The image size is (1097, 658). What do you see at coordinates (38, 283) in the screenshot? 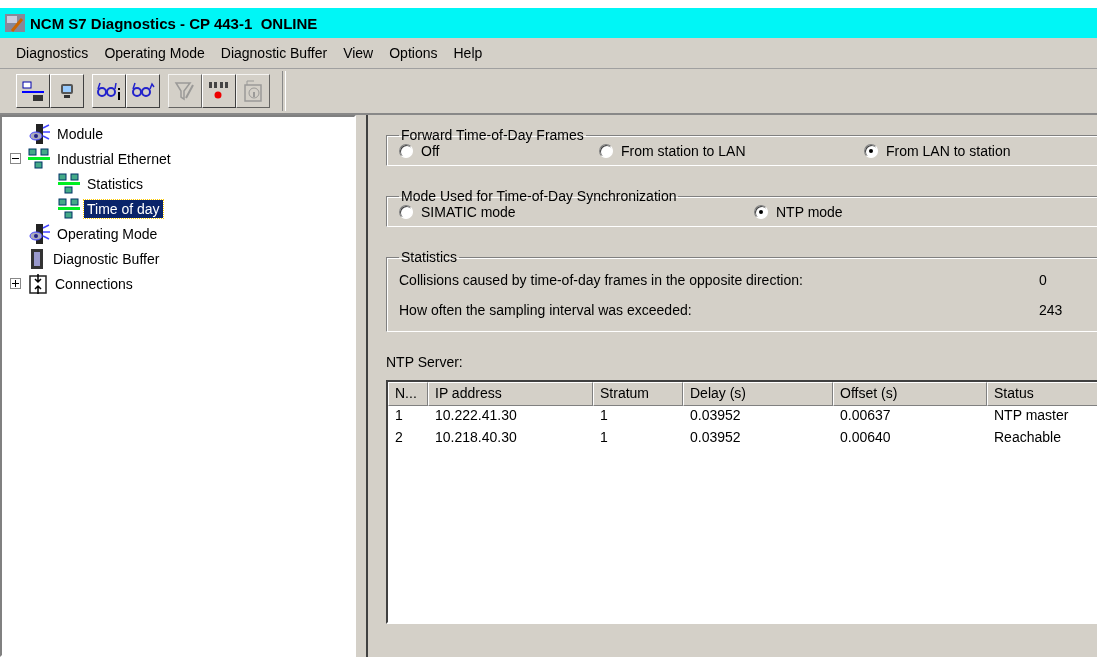
I see `connections-icon` at bounding box center [38, 283].